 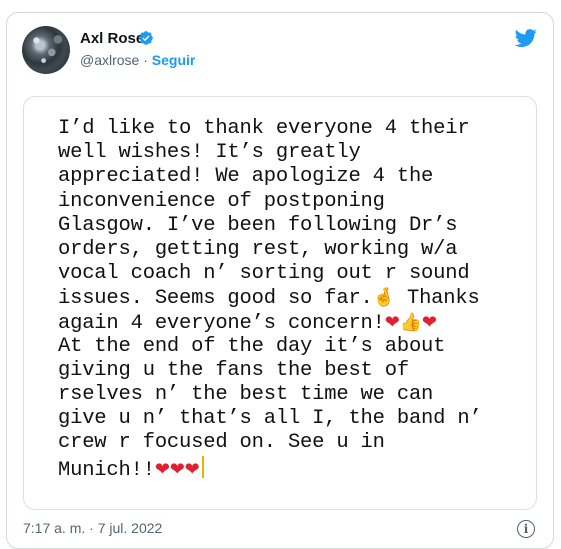 What do you see at coordinates (252, 346) in the screenshot?
I see `note-line: At the end of the day it’s about` at bounding box center [252, 346].